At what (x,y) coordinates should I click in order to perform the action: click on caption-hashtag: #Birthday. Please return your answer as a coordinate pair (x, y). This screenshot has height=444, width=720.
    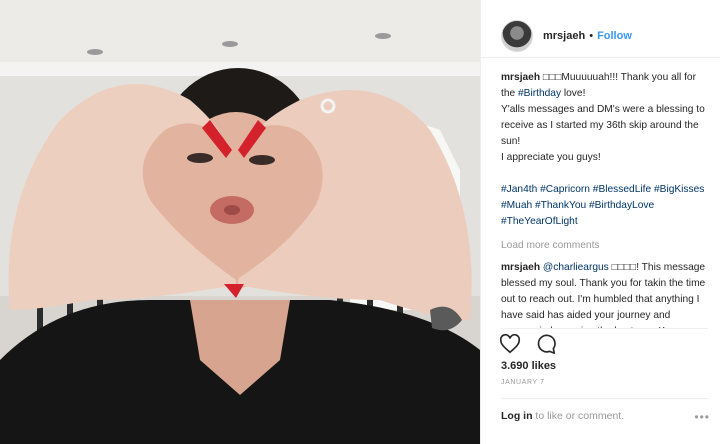
    Looking at the image, I should click on (539, 93).